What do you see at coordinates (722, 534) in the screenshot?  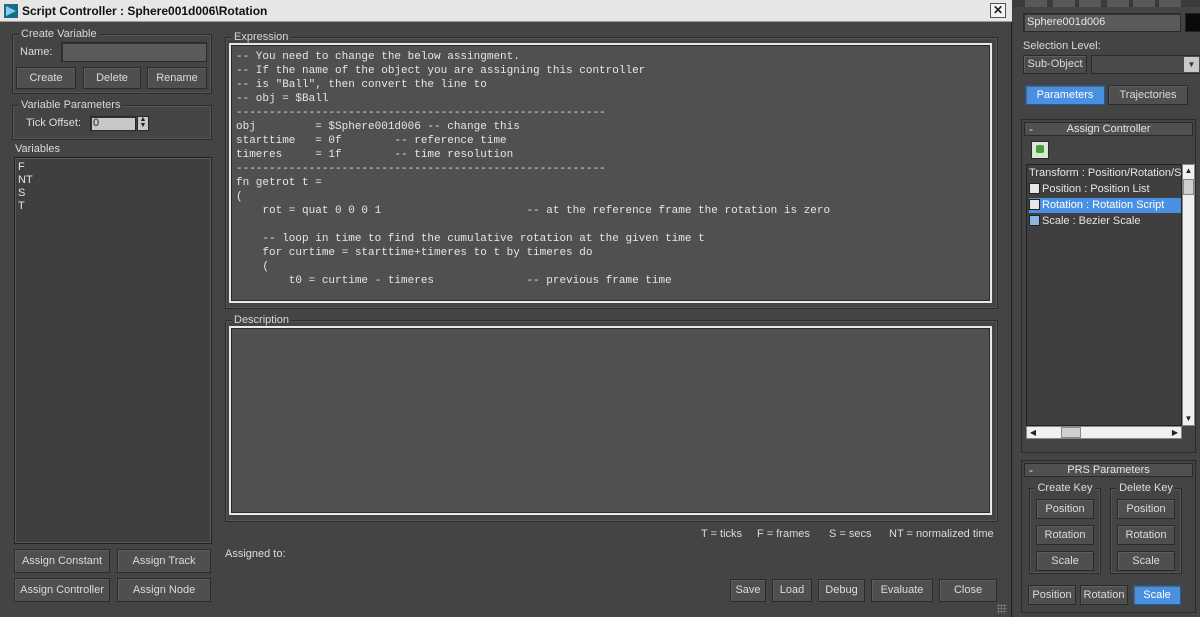 I see `legend-ticks: T = ticks` at bounding box center [722, 534].